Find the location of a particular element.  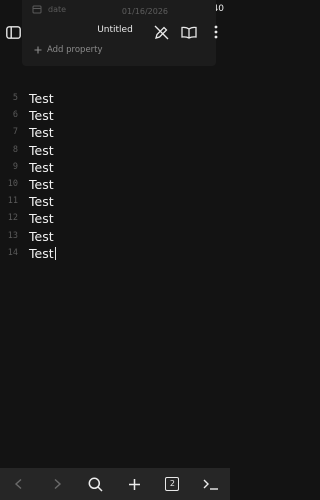

search-icon is located at coordinates (95, 484).